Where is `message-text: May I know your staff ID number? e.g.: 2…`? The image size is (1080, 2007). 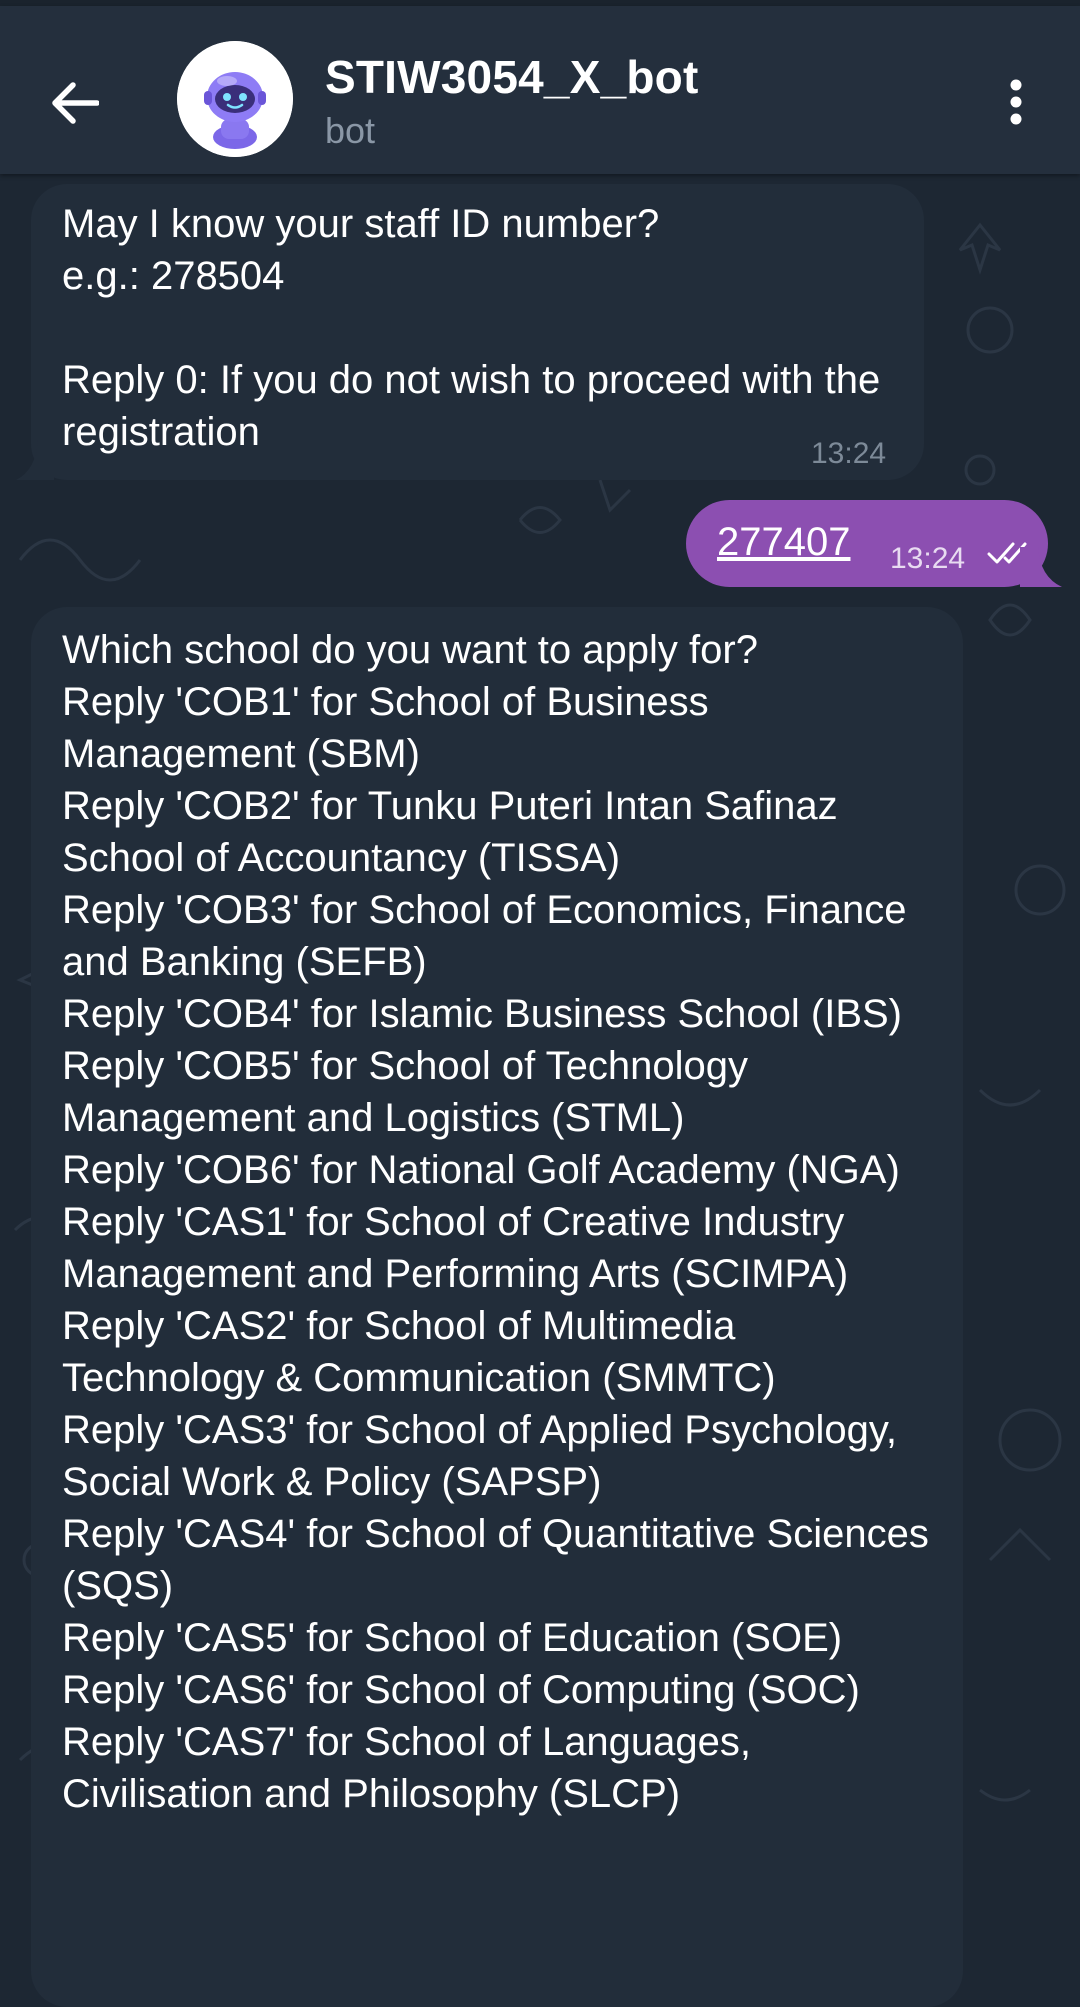
message-text: May I know your staff ID number? e.g.: 2… is located at coordinates (471, 328).